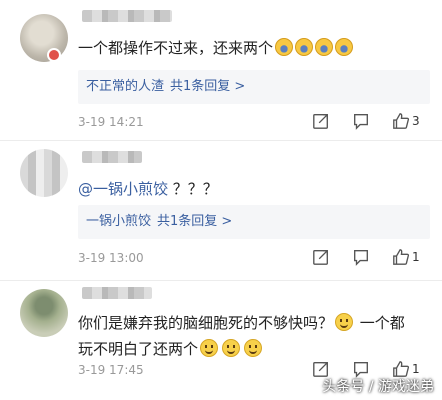 This screenshot has height=400, width=442. What do you see at coordinates (254, 222) in the screenshot?
I see `reply-preview: 一锅小煎饺 共1条回复 >` at bounding box center [254, 222].